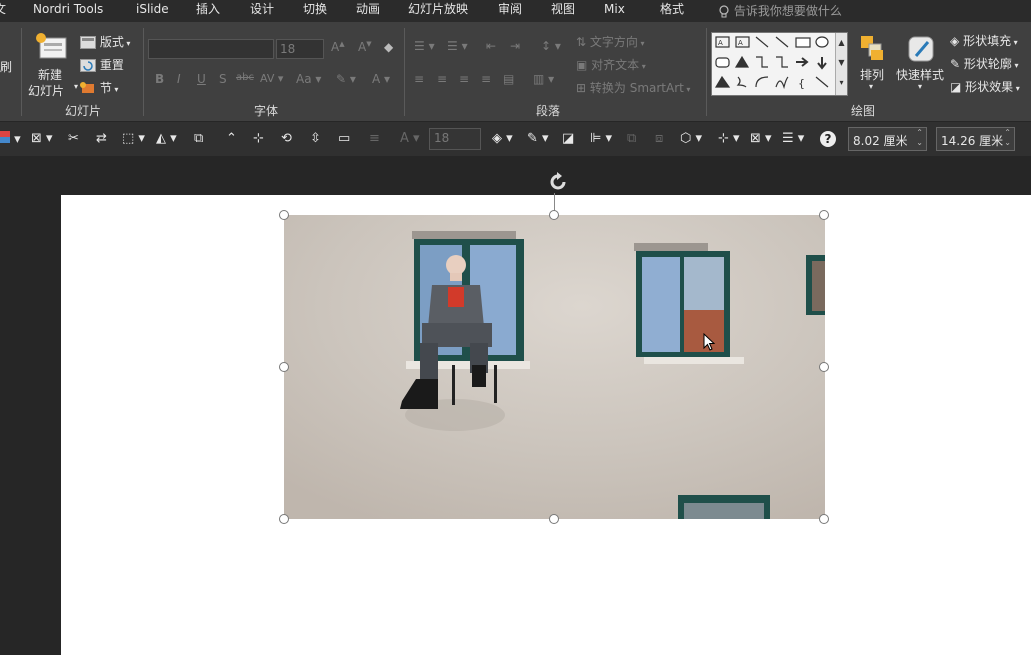 This screenshot has width=1031, height=655. Describe the element at coordinates (568, 139) in the screenshot. I see `shape-style-icon: ◪` at that location.